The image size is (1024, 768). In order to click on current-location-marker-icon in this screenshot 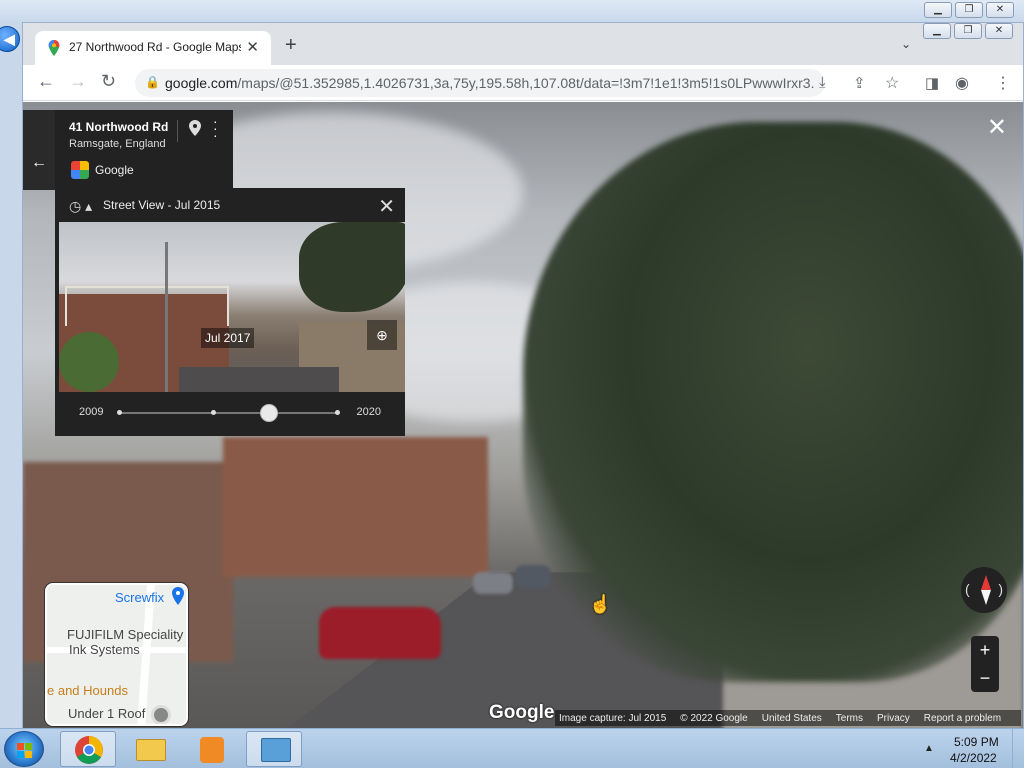, I will do `click(161, 714)`.